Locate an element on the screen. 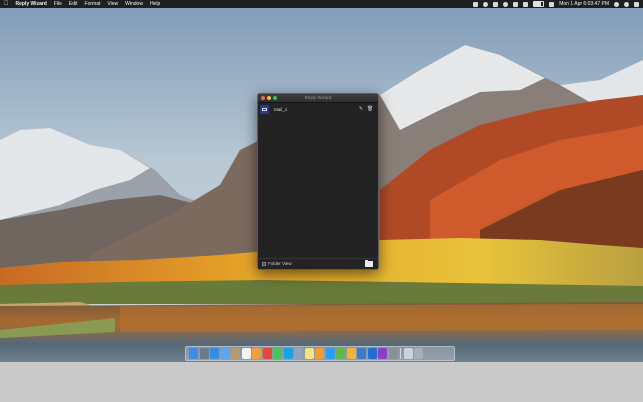  textwrangler-icon is located at coordinates (361, 353).